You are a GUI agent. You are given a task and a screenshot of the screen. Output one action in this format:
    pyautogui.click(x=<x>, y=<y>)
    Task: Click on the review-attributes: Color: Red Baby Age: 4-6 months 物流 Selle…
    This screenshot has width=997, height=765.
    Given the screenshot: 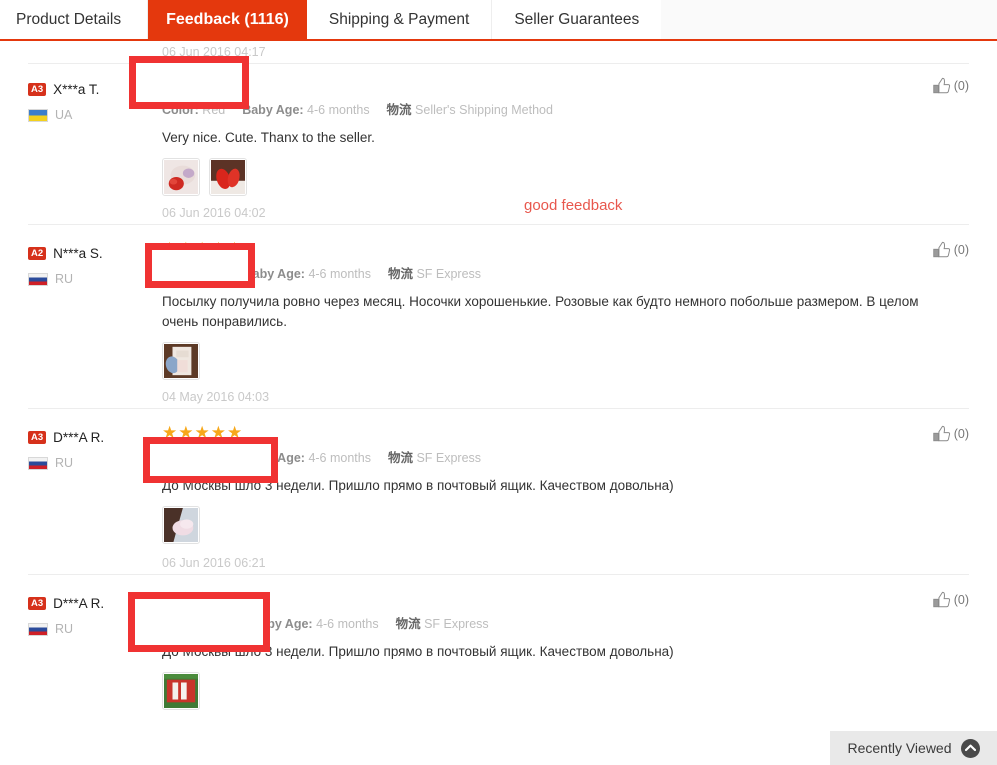 What is the action you would take?
    pyautogui.click(x=565, y=110)
    